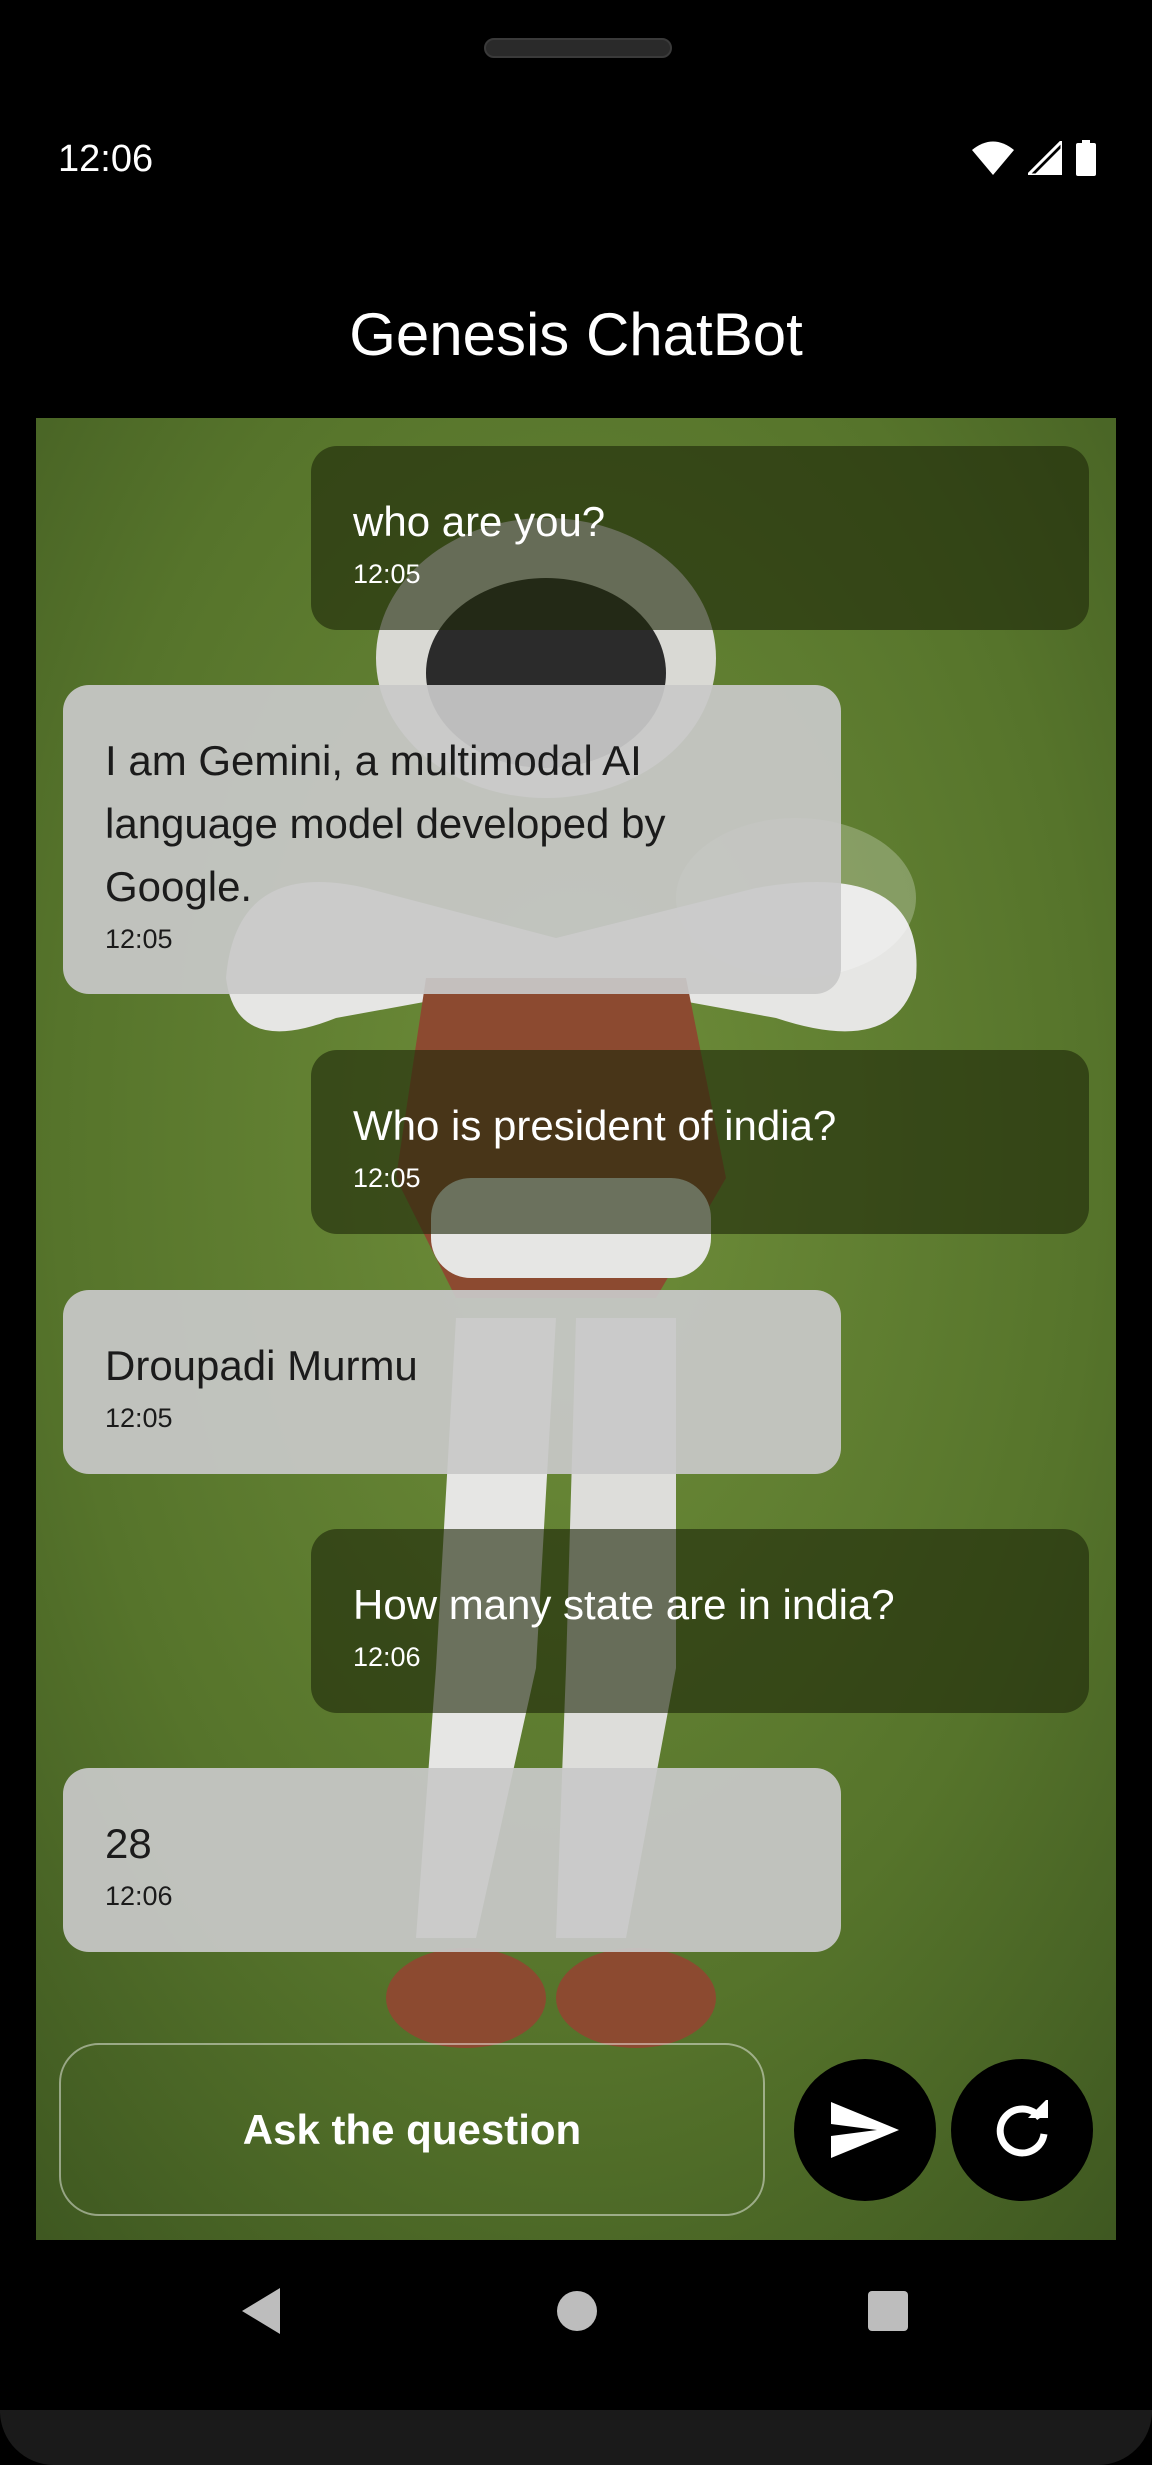 This screenshot has width=1152, height=2465. Describe the element at coordinates (888, 2311) in the screenshot. I see `recents-icon` at that location.